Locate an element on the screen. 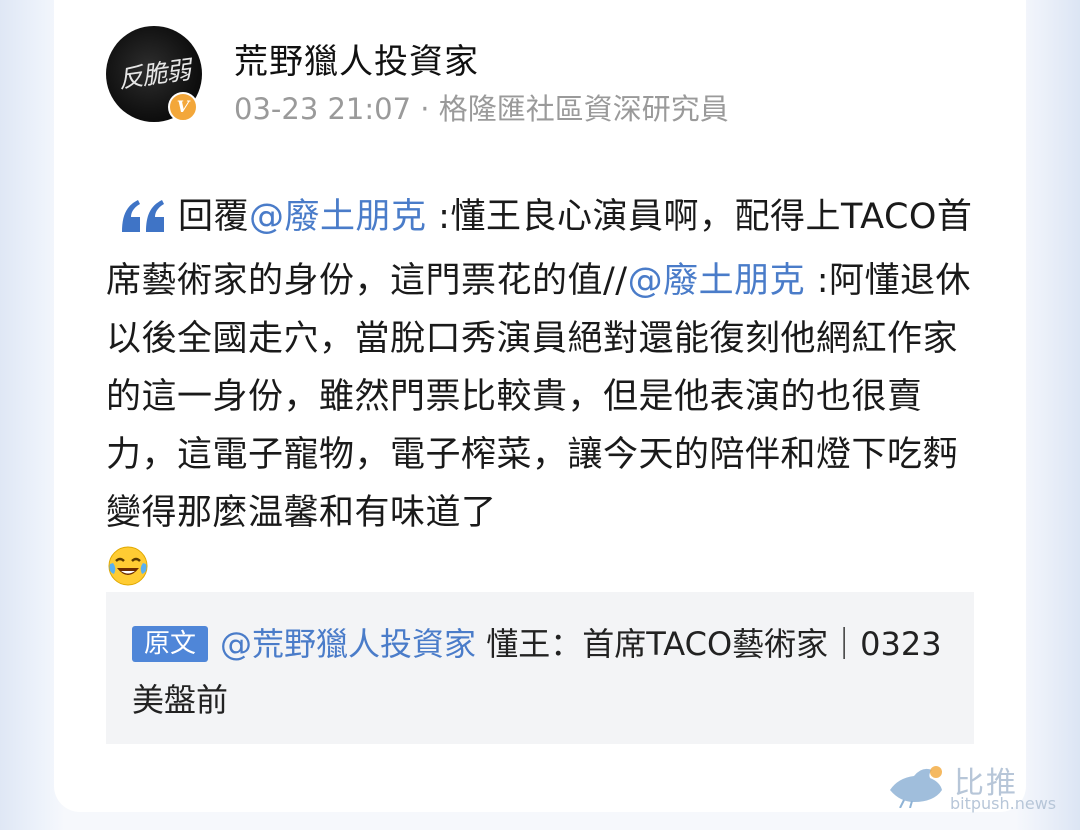  original-author-link: @荒野獵人投資家 is located at coordinates (348, 644).